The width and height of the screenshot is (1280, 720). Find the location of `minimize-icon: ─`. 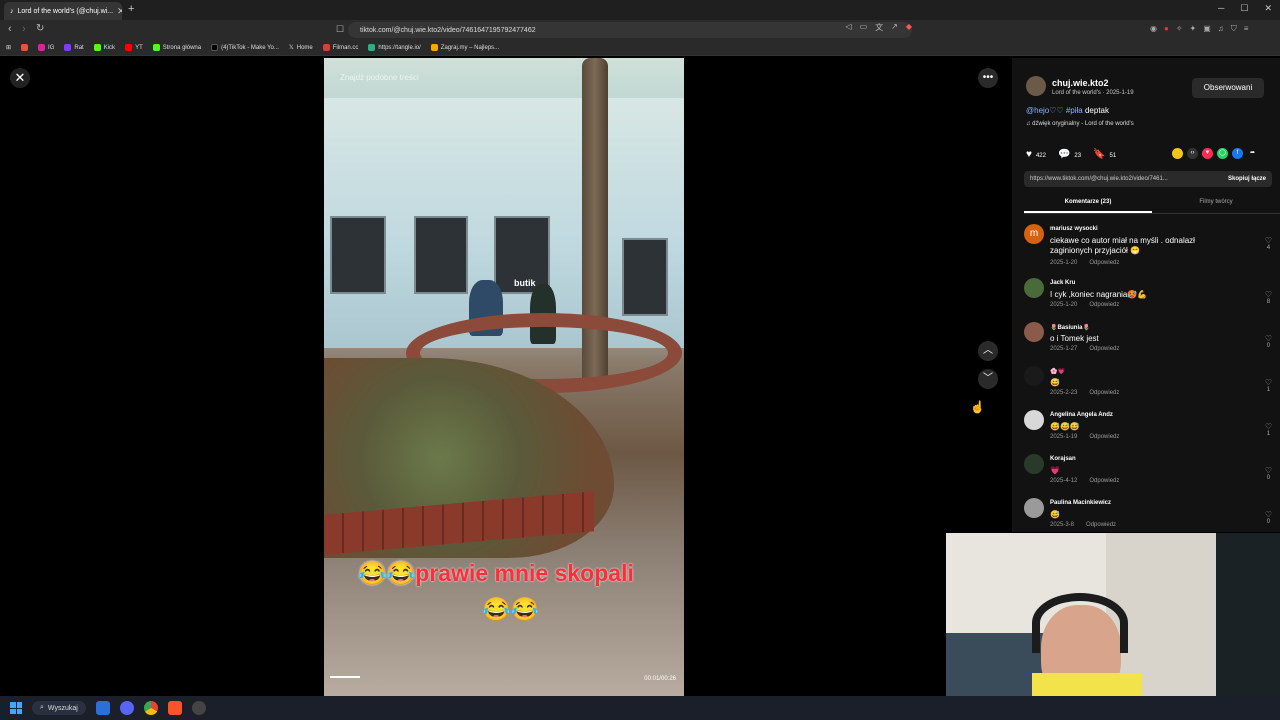

minimize-icon: ─ is located at coordinates (1221, 8).